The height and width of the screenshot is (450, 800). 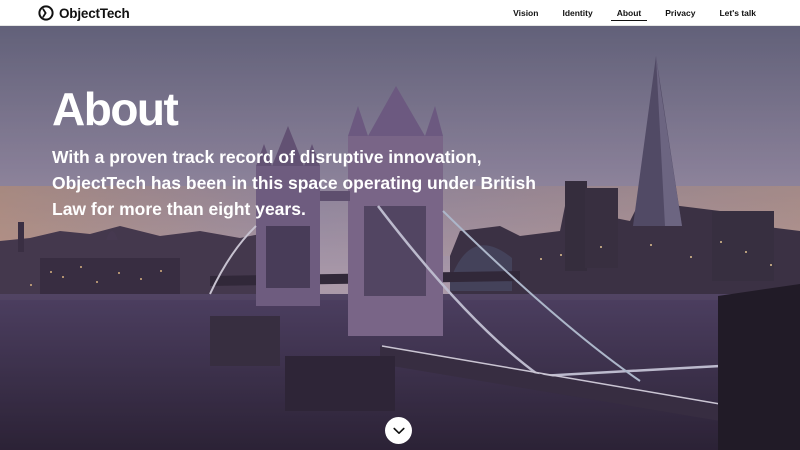 What do you see at coordinates (680, 13) in the screenshot?
I see `nav-item-privacy: Privacy` at bounding box center [680, 13].